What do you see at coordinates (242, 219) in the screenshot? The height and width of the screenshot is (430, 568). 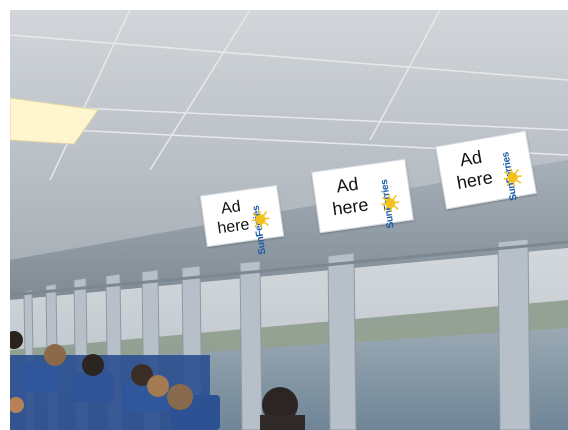 I see `ad-placard-1: Ad here SunFerries` at bounding box center [242, 219].